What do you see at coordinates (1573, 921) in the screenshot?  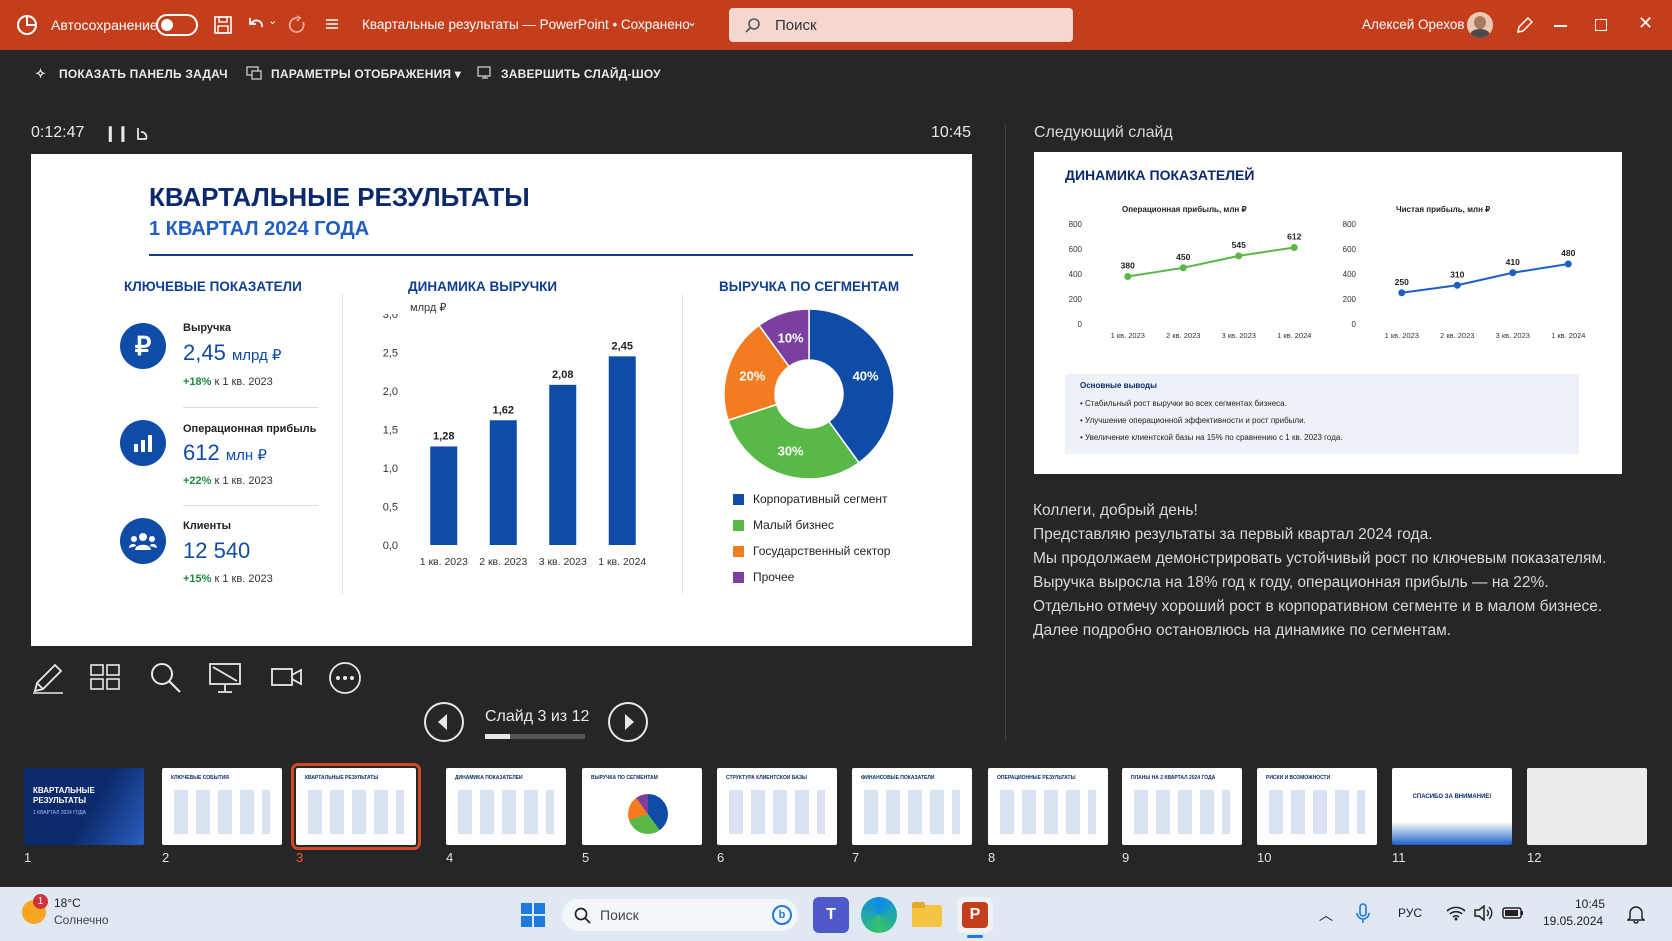 I see `taskbar-date: 19.05.2024` at bounding box center [1573, 921].